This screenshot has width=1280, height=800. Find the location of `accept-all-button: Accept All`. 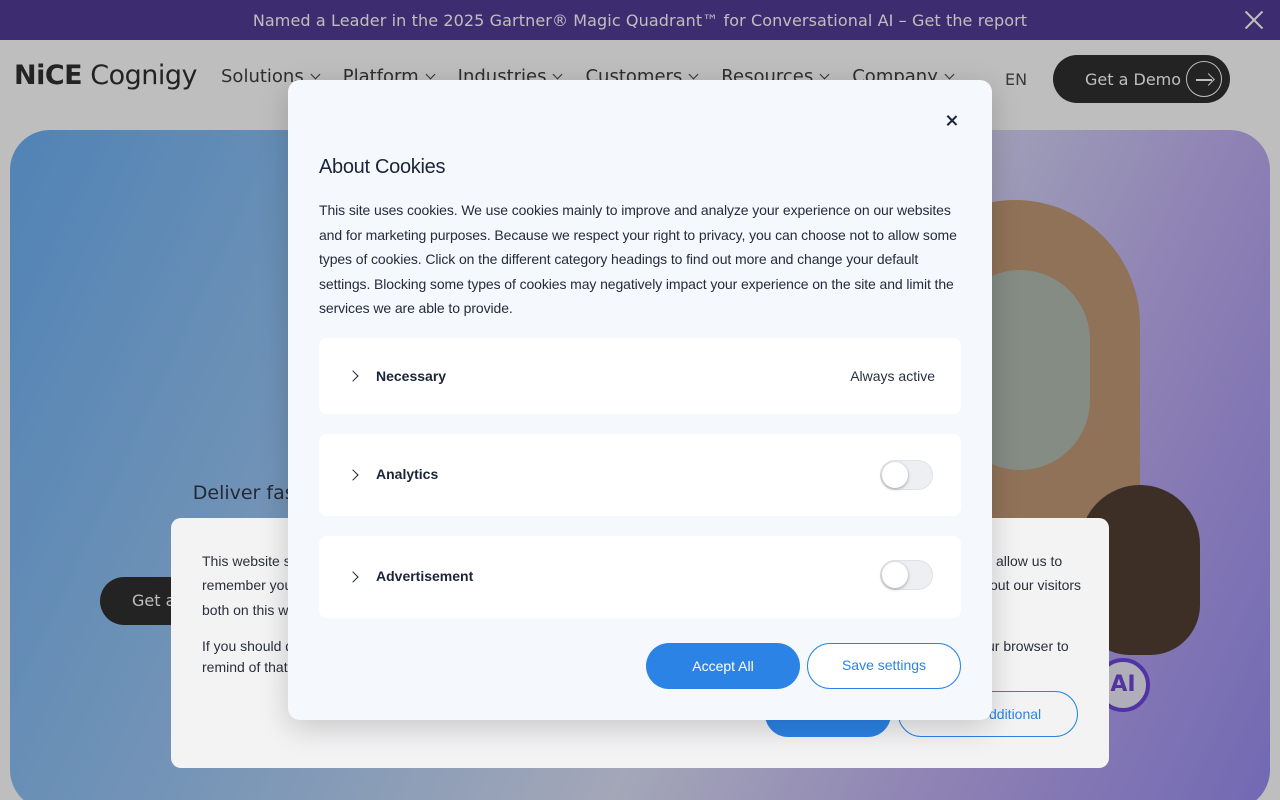

accept-all-button: Accept All is located at coordinates (723, 666).